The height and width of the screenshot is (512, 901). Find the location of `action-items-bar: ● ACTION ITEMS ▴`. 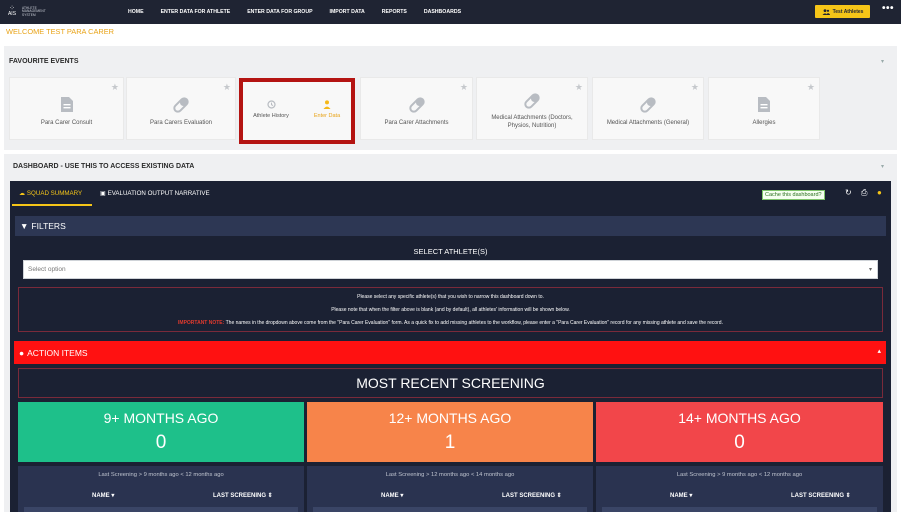

action-items-bar: ● ACTION ITEMS ▴ is located at coordinates (450, 352).